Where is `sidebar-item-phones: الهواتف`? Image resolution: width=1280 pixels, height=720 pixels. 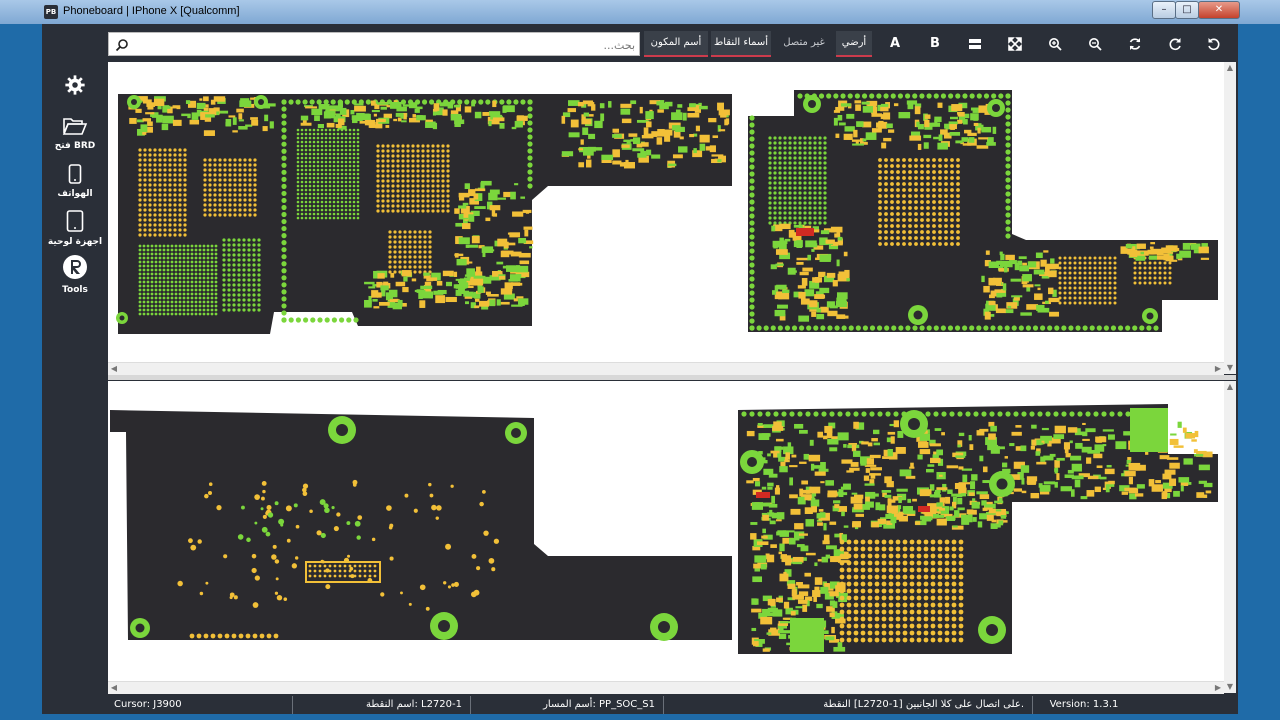 sidebar-item-phones: الهواتف is located at coordinates (75, 181).